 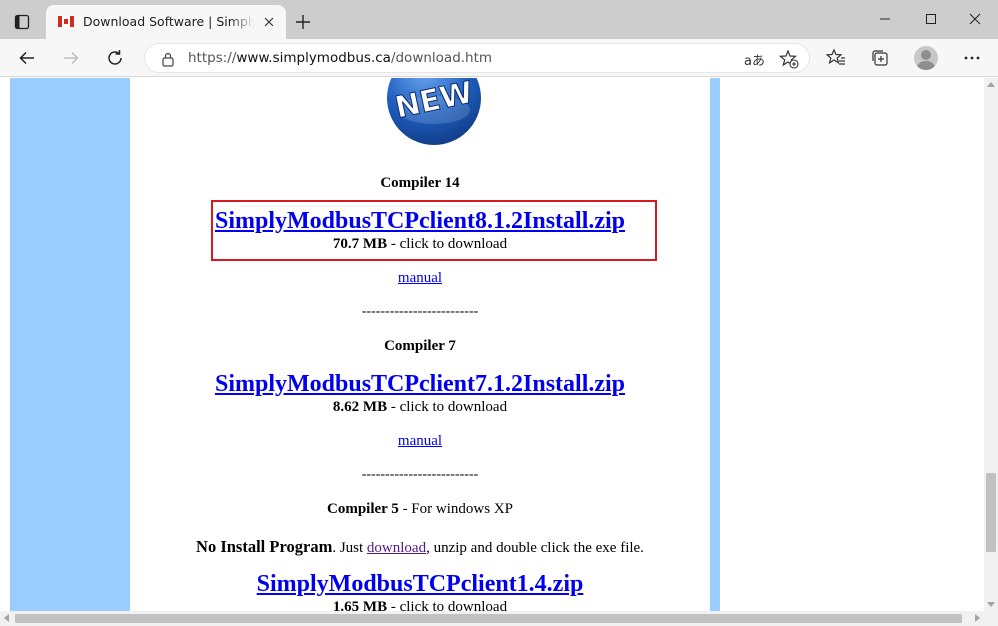 I want to click on collections-button, so click(x=880, y=58).